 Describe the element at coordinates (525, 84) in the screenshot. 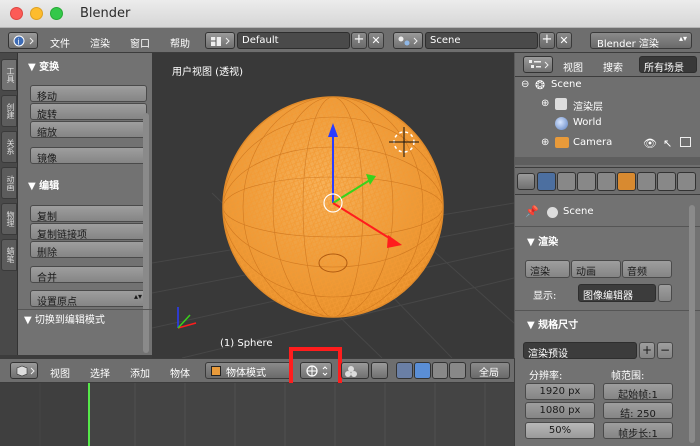

I see `collapse-icon: ⊖` at that location.